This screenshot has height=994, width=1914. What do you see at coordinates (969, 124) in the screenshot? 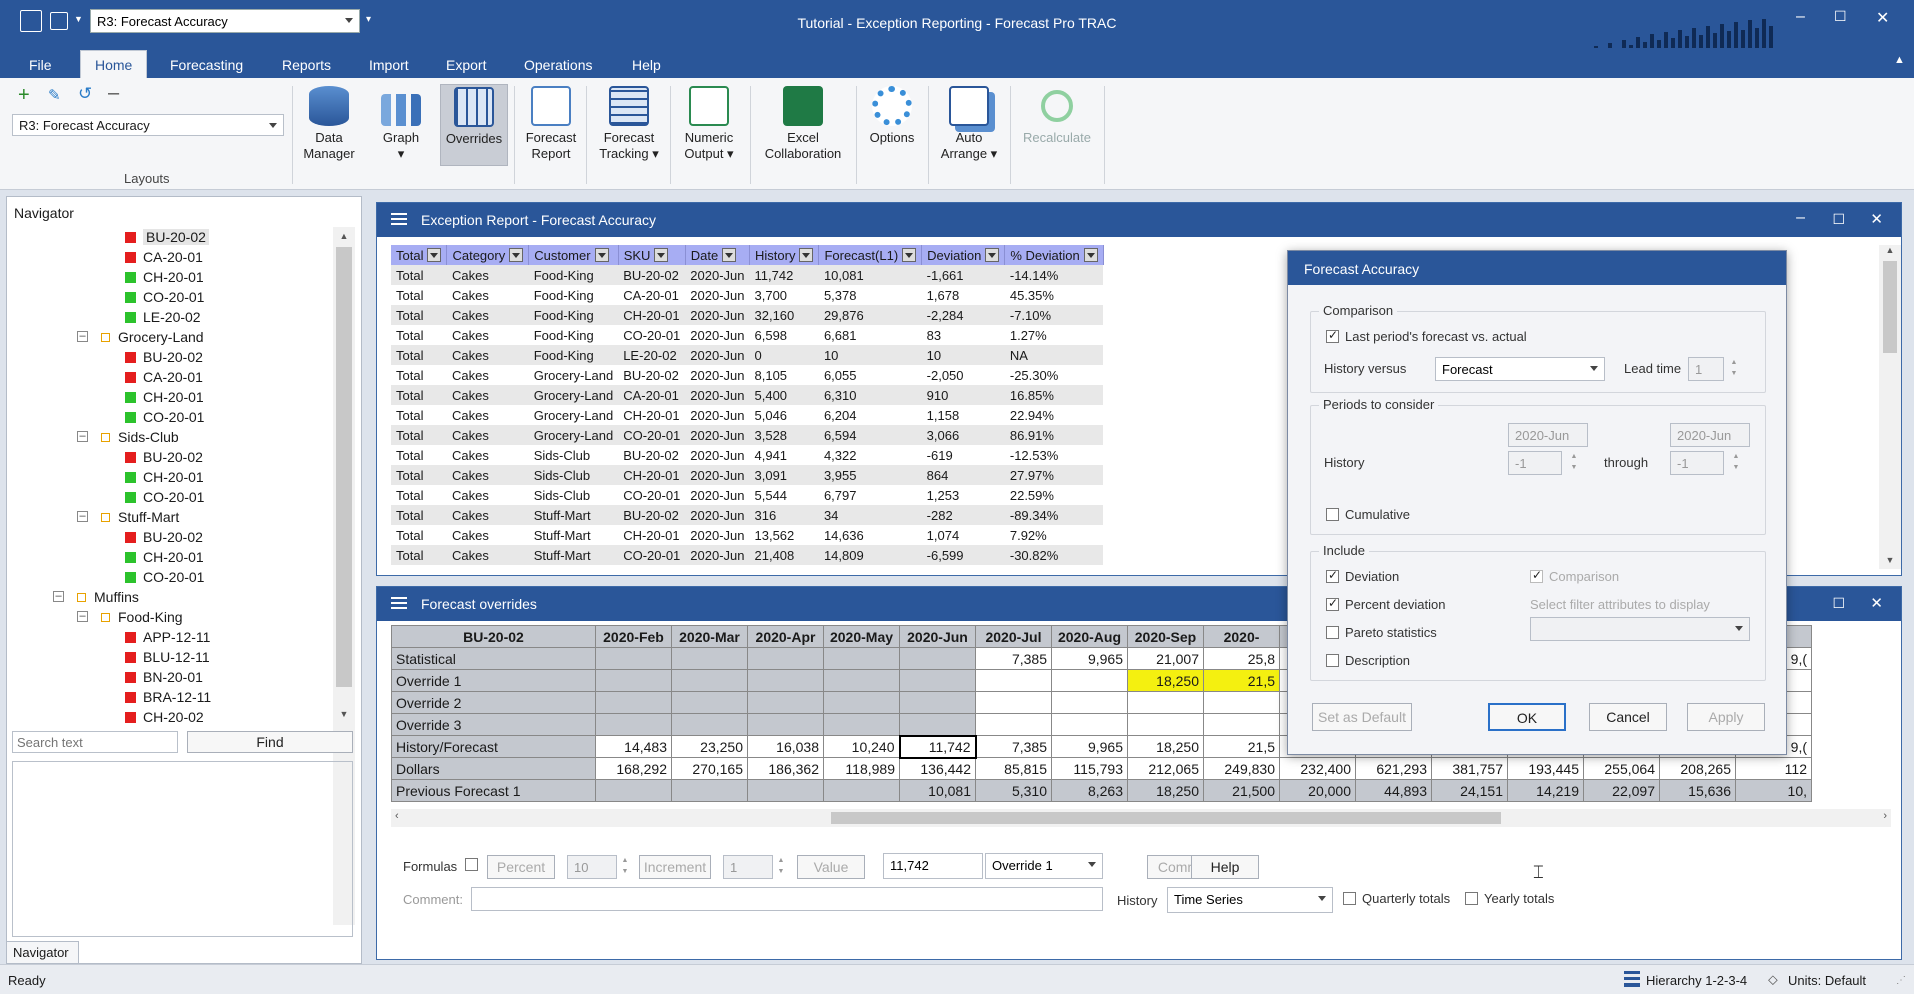
I see `auto-arrange-button: Auto Arrange ▾` at bounding box center [969, 124].